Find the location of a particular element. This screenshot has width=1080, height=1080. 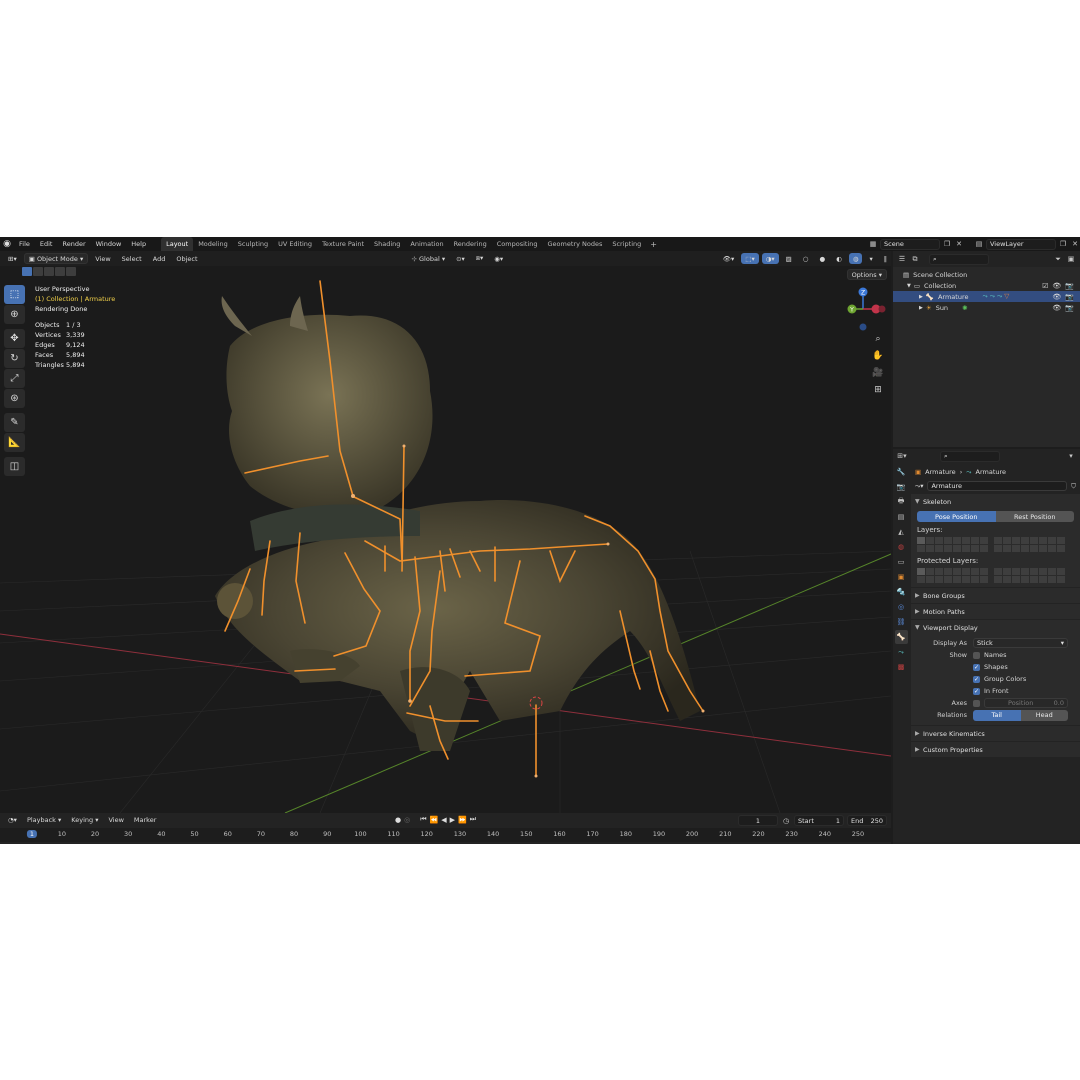

select-new-icon is located at coordinates (27, 271).